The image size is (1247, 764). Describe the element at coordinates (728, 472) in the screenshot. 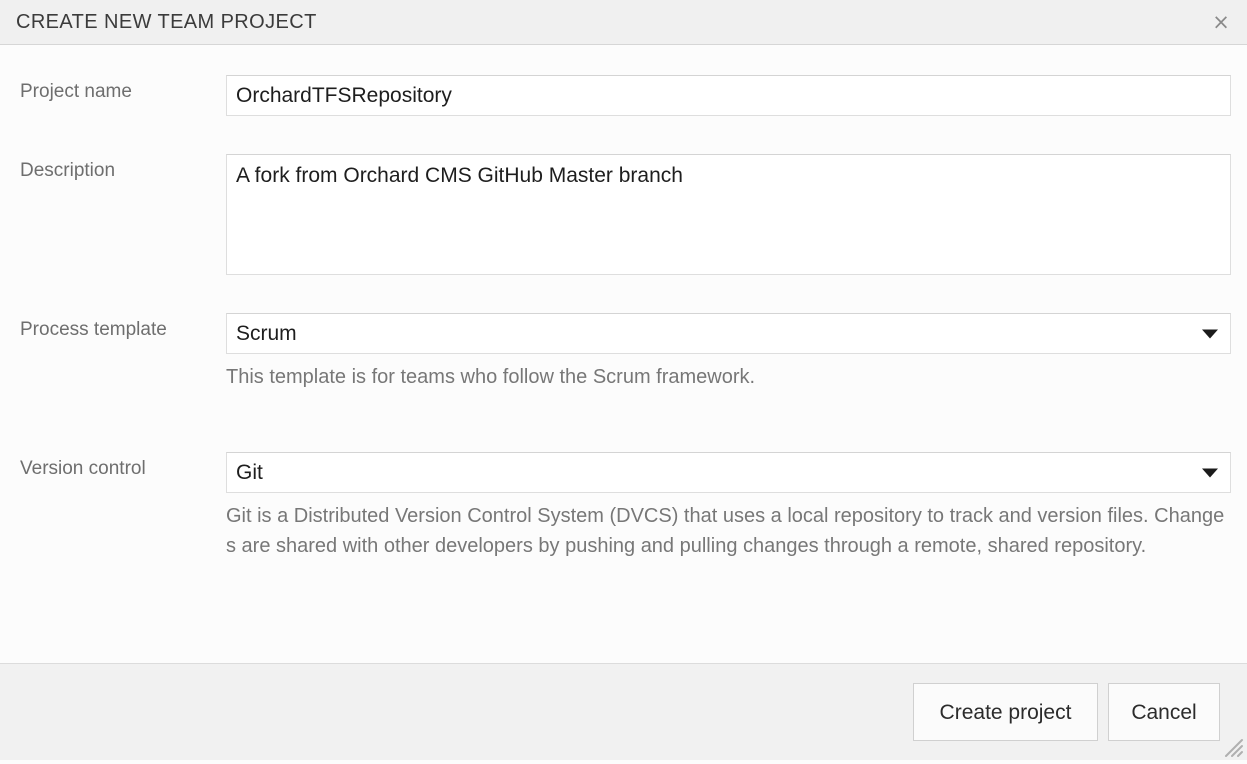

I see `version-control-select: Git` at that location.